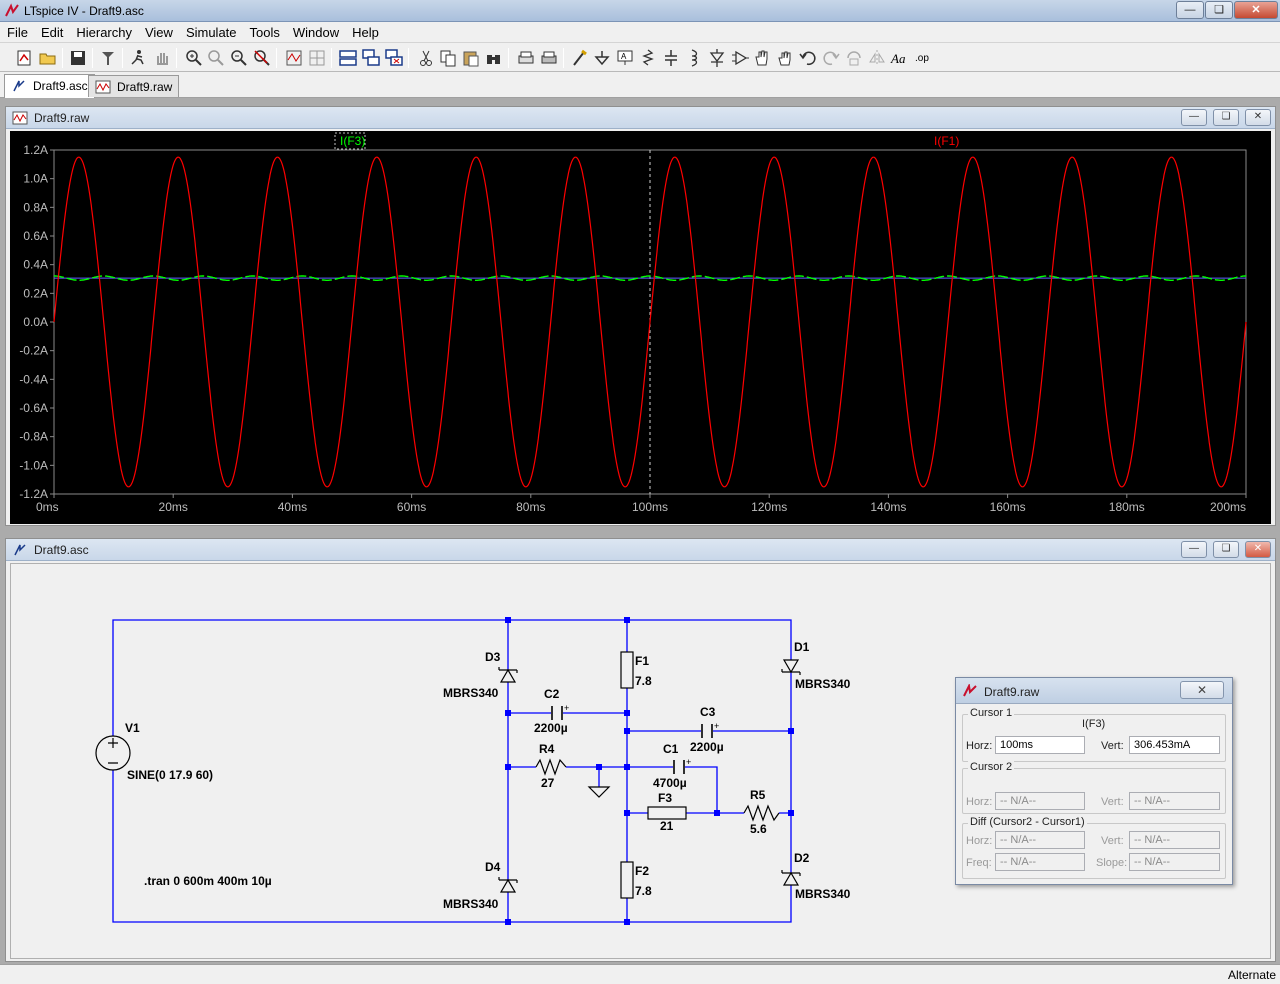  I want to click on diff-freq-label: Freq:, so click(979, 863).